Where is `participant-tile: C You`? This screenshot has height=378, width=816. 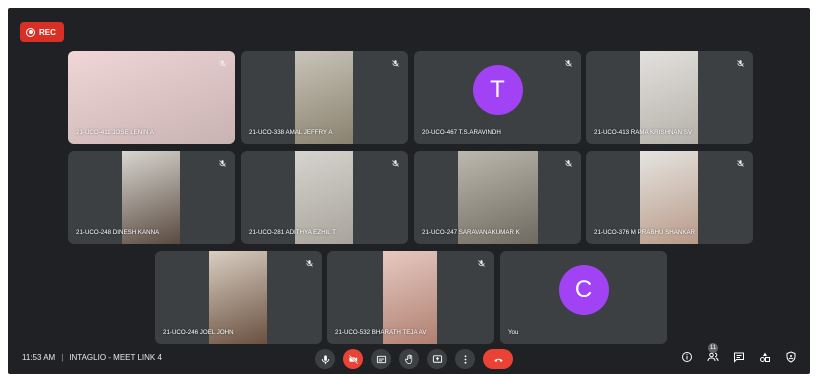
participant-tile: C You is located at coordinates (583, 297).